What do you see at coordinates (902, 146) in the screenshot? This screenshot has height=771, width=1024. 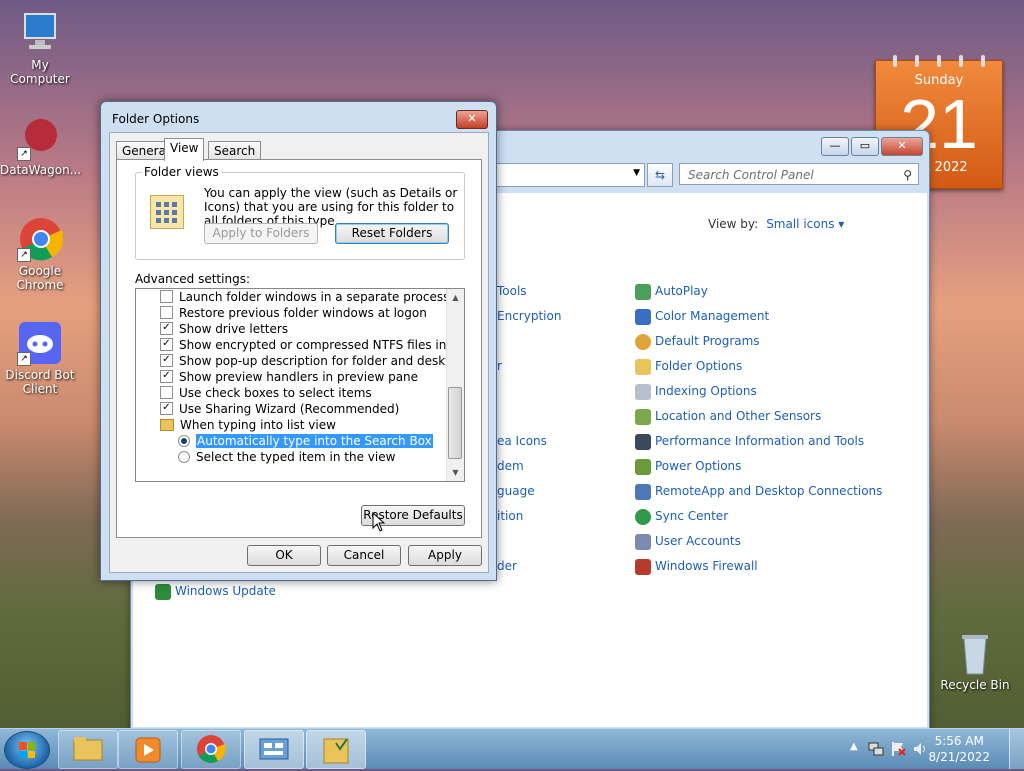 I see `close-button: ✕` at bounding box center [902, 146].